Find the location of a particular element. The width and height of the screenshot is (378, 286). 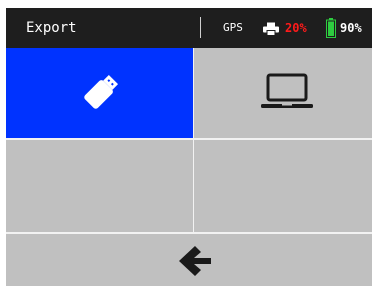

battery-level-text: 90% is located at coordinates (351, 28).